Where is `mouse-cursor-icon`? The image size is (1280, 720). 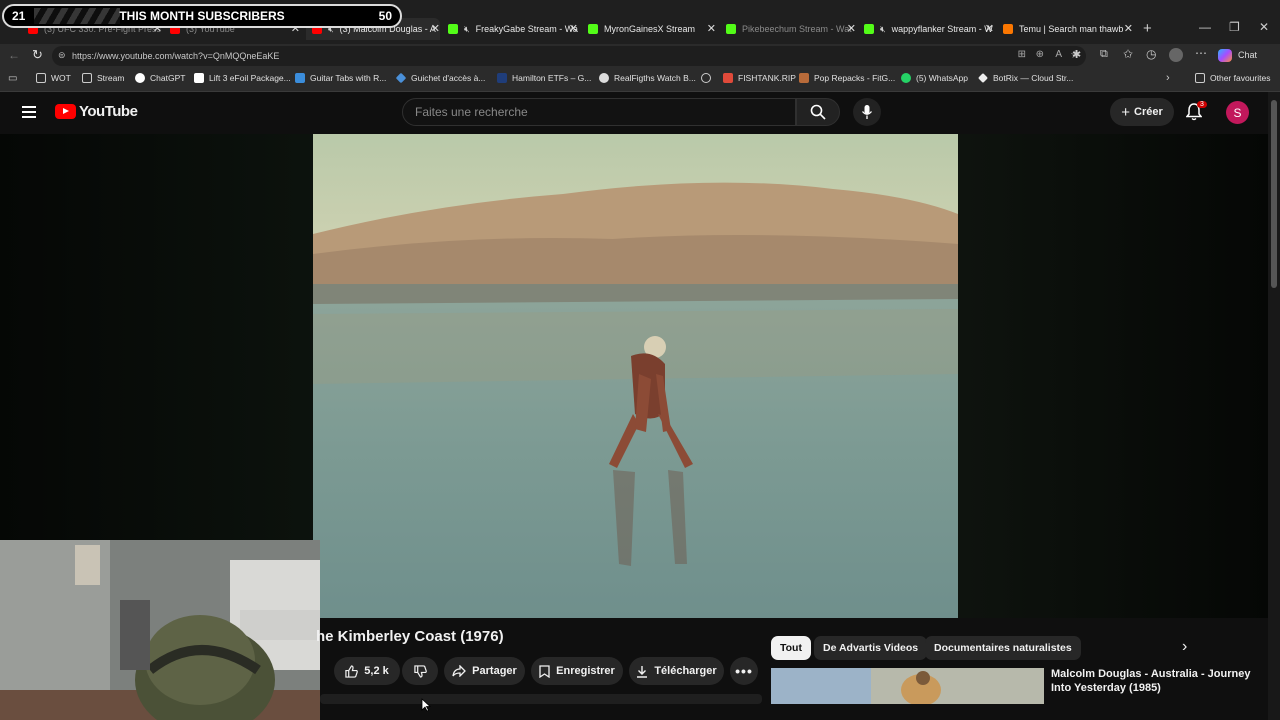
mouse-cursor-icon is located at coordinates (426, 705).